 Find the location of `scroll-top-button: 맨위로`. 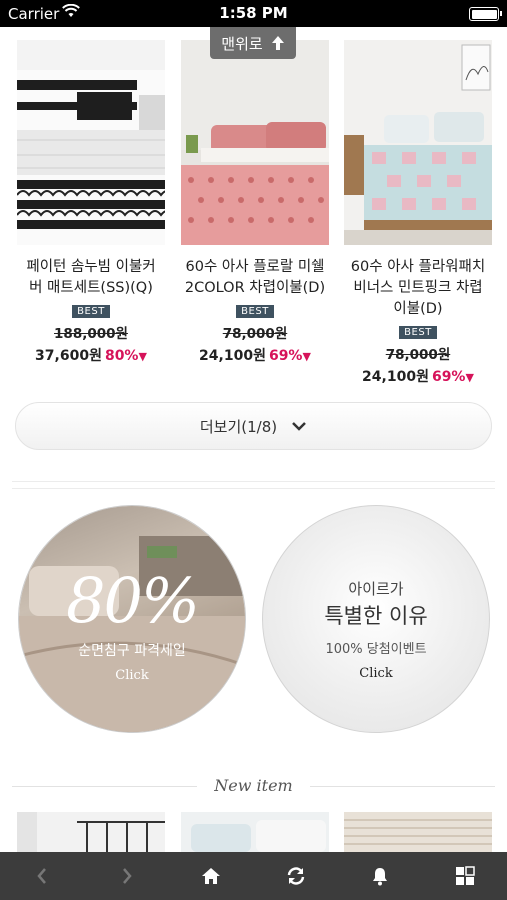

scroll-top-button: 맨위로 is located at coordinates (253, 43).